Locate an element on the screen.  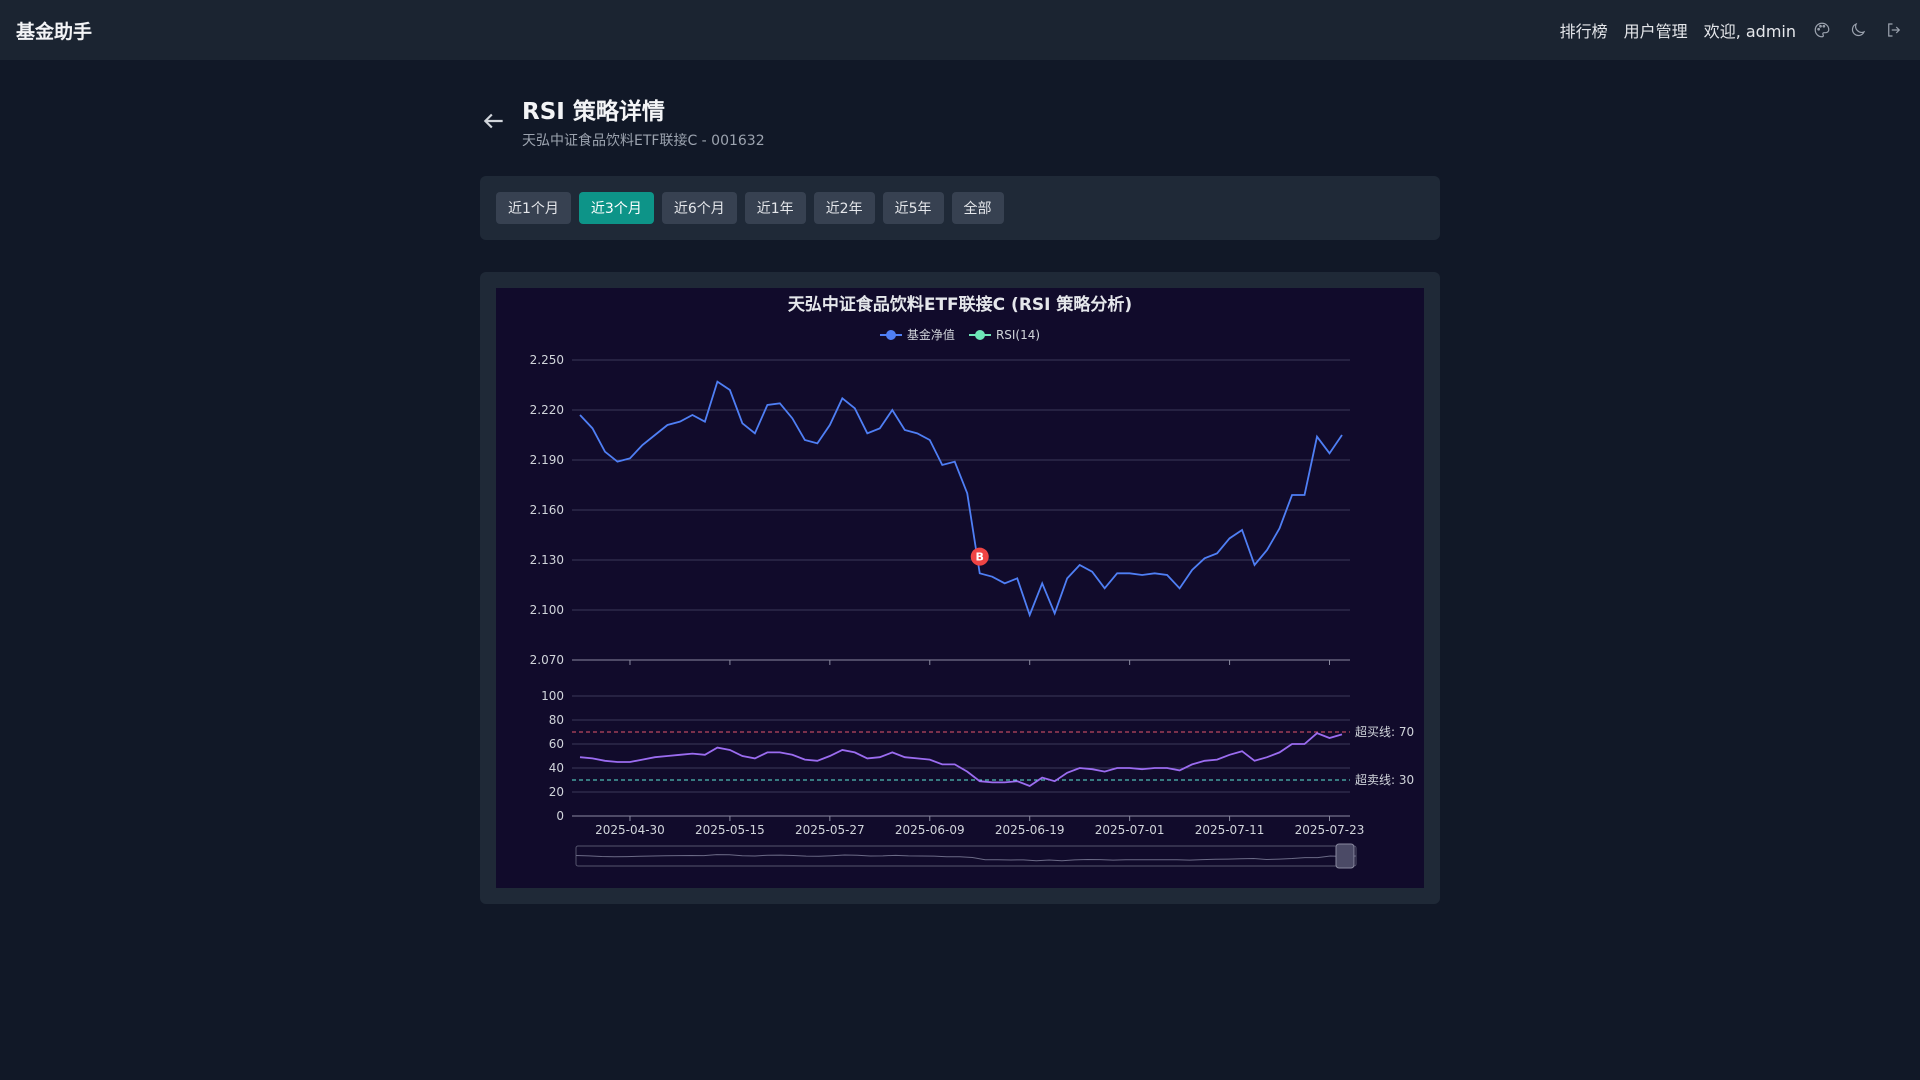
x-axis-tick-label: 2025-05-27 is located at coordinates (830, 830).